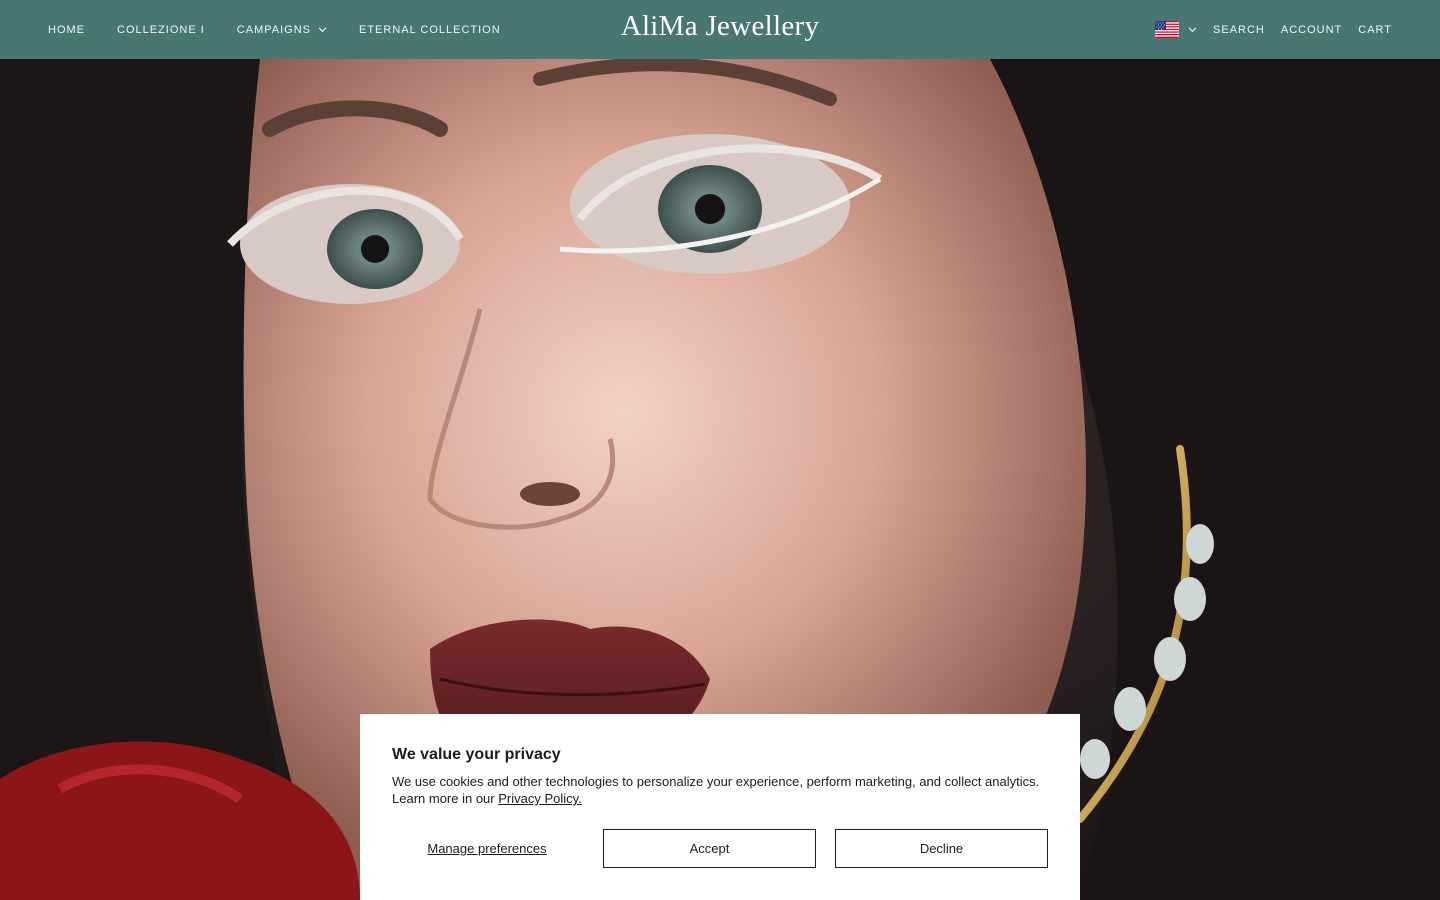  What do you see at coordinates (540, 798) in the screenshot?
I see `privacy-policy-link: Privacy Policy.` at bounding box center [540, 798].